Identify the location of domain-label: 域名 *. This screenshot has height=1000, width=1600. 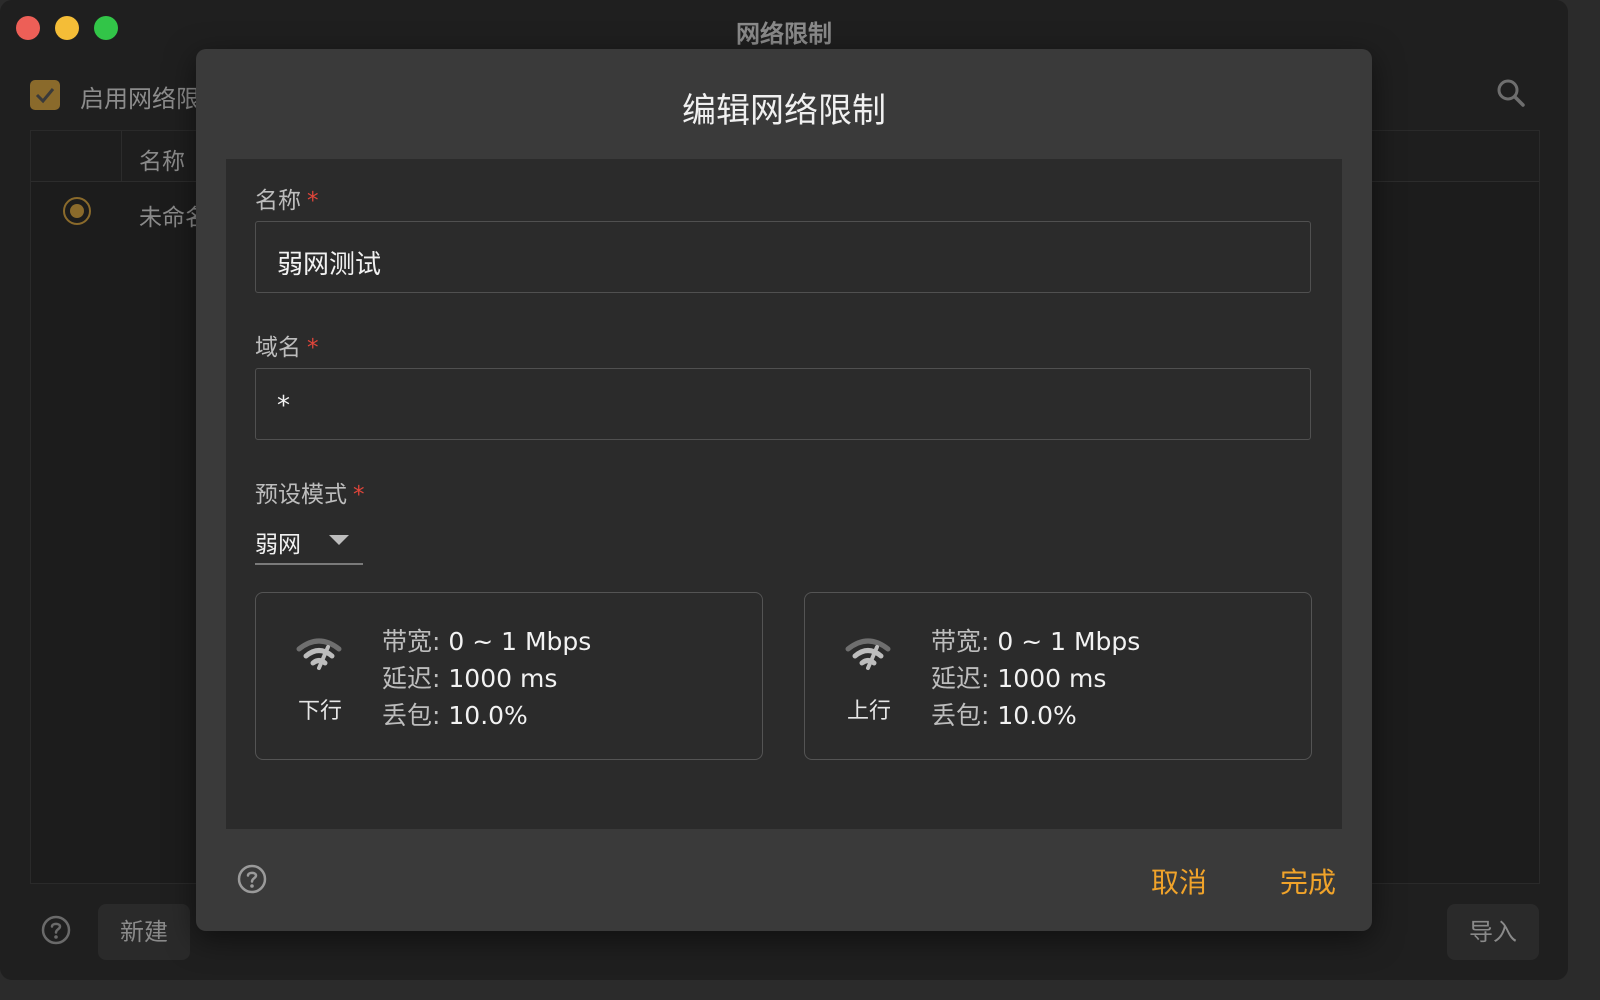
(287, 345).